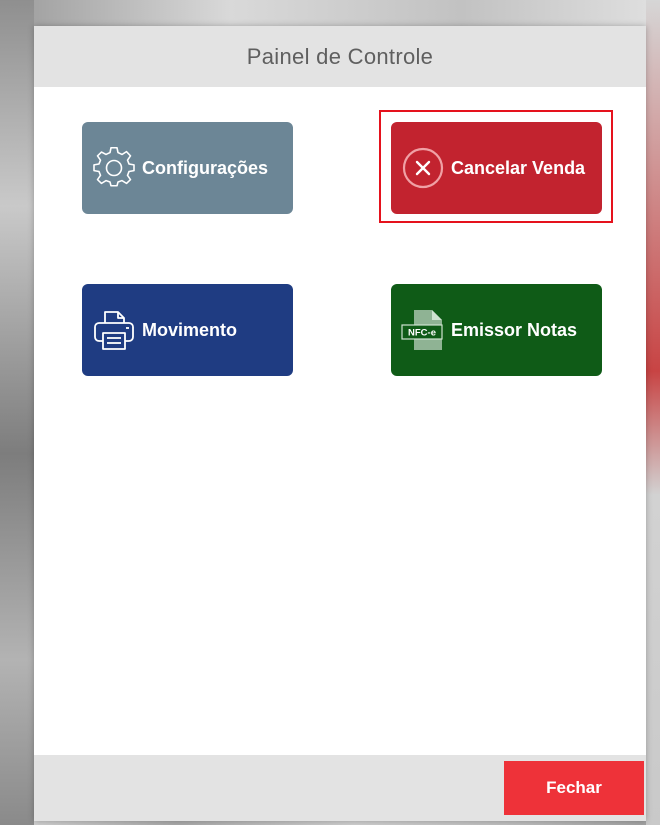  What do you see at coordinates (574, 788) in the screenshot?
I see `fechar-button: Fechar` at bounding box center [574, 788].